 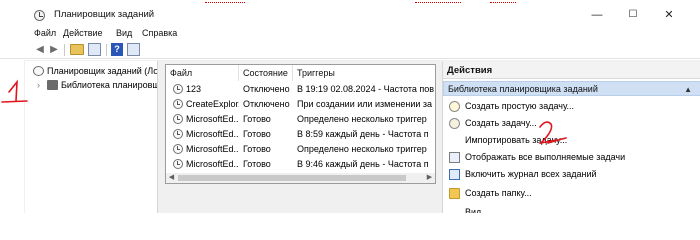 I want to click on task-trigger: В 8:59 каждый день - Частота п, so click(x=363, y=134).